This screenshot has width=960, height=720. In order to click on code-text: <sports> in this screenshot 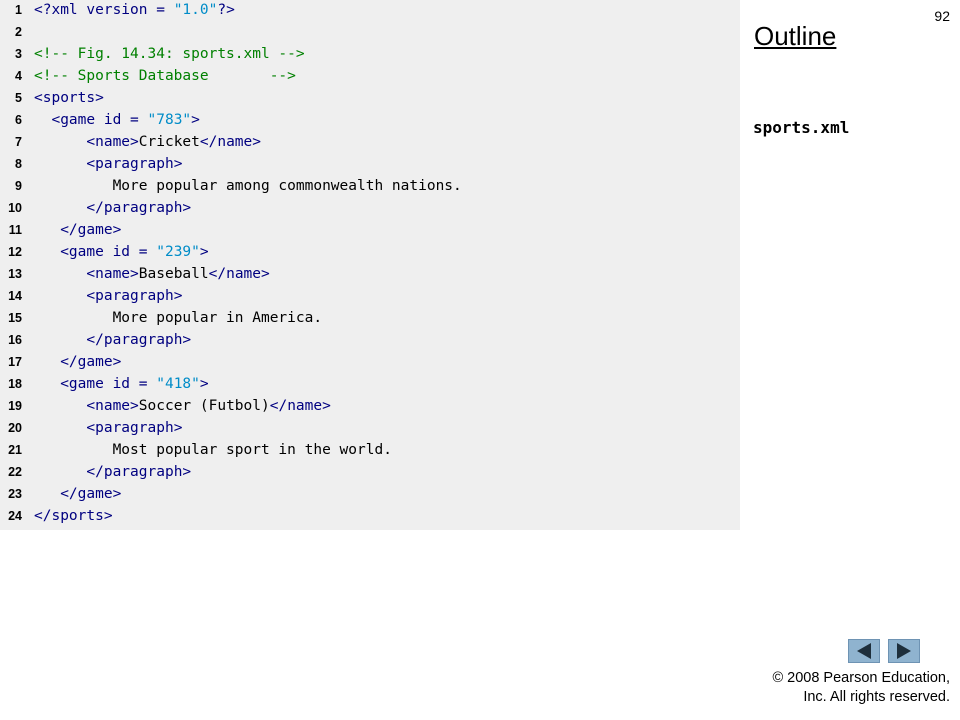, I will do `click(69, 98)`.